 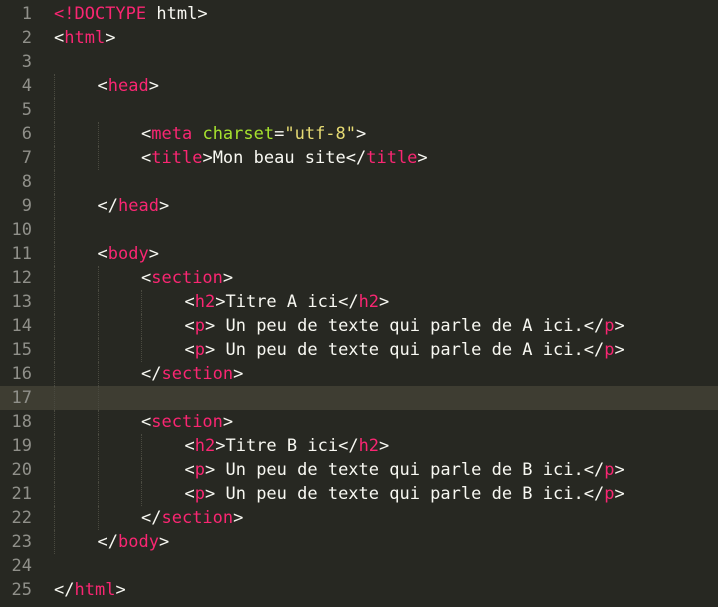 I want to click on code-line: 11 <body>, so click(x=359, y=254).